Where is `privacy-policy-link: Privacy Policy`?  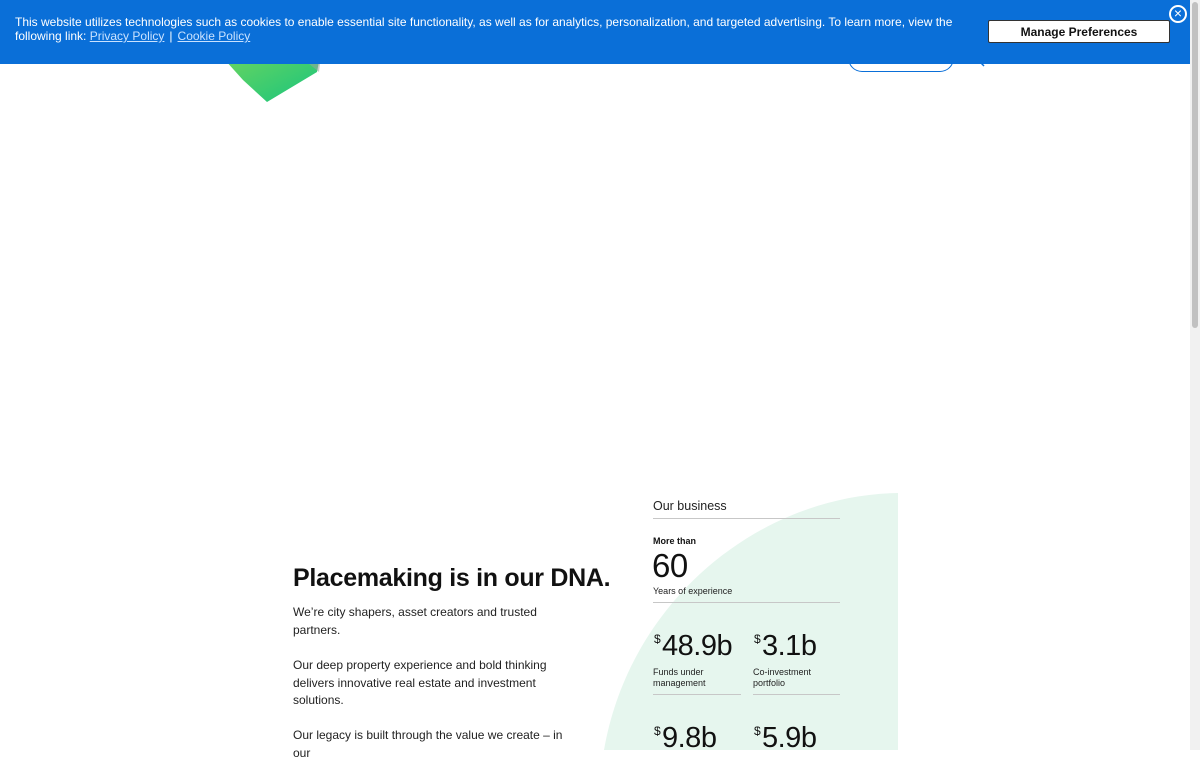
privacy-policy-link: Privacy Policy is located at coordinates (127, 36).